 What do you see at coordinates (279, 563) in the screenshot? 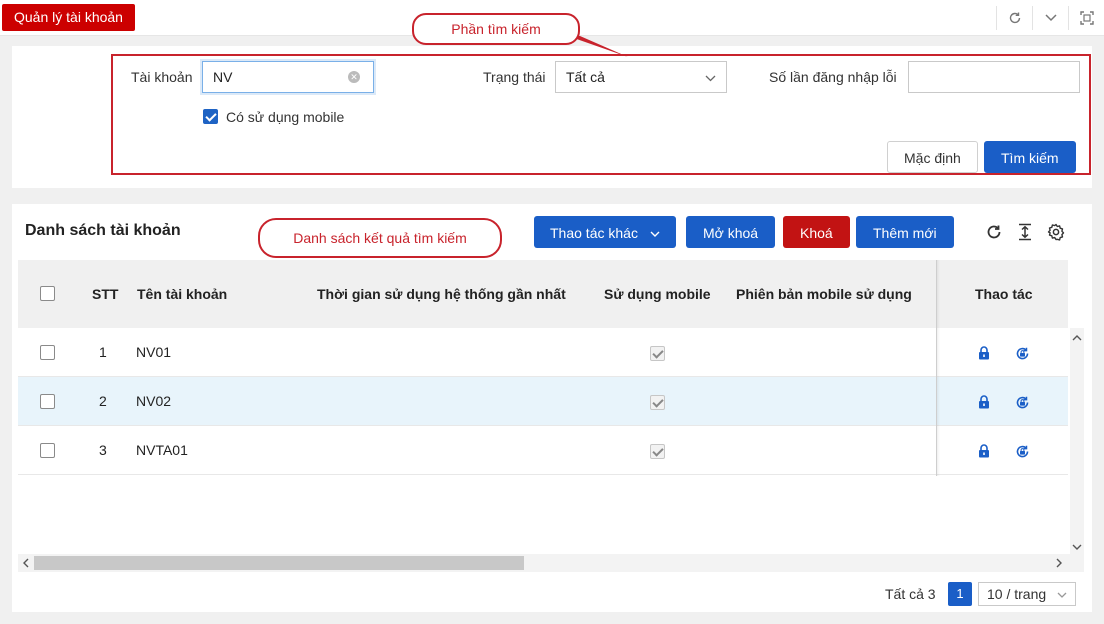
I see `horizontal-scroll-thumb` at bounding box center [279, 563].